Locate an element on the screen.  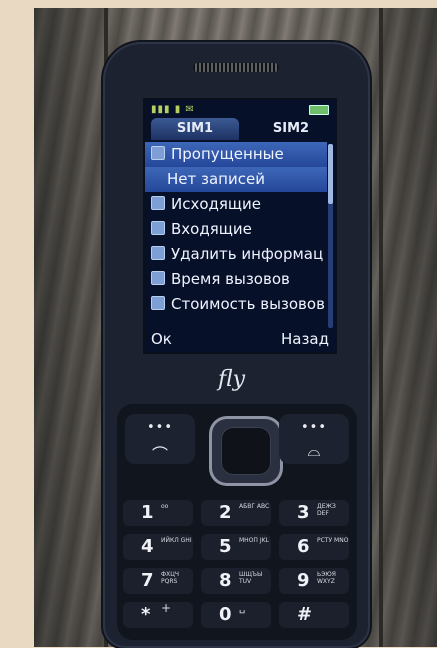
key-number: 4 is located at coordinates (147, 546).